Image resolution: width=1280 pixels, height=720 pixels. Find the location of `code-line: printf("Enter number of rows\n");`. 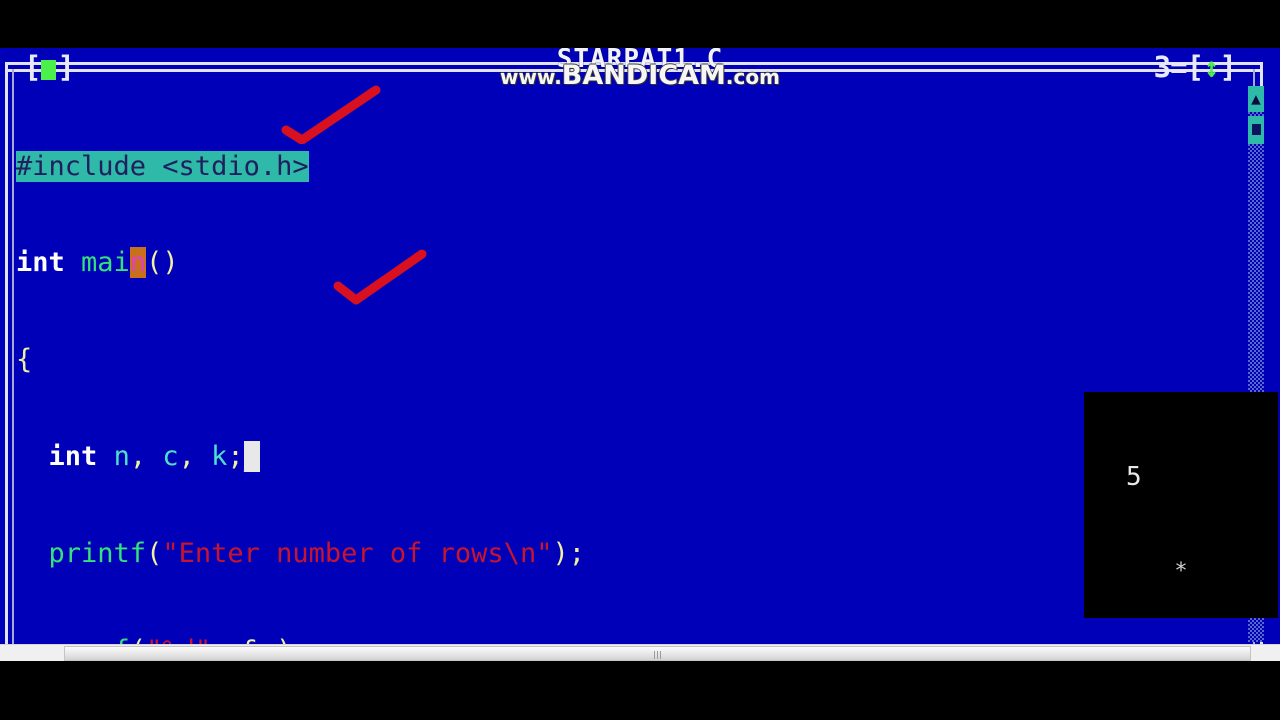

code-line: printf("Enter number of rows\n"); is located at coordinates (316, 554).